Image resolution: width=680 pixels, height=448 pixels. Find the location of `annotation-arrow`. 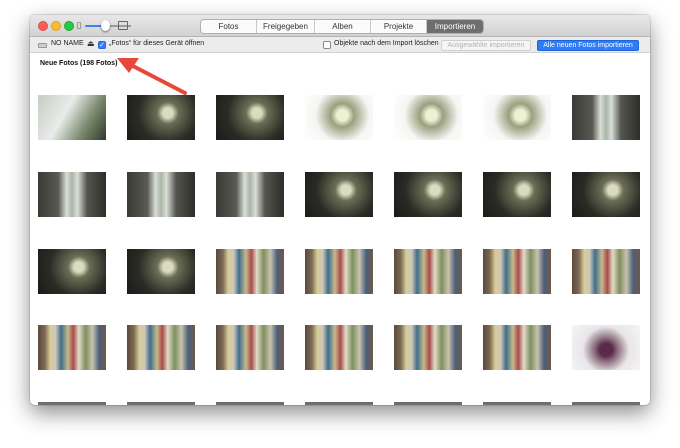

annotation-arrow is located at coordinates (152, 76).